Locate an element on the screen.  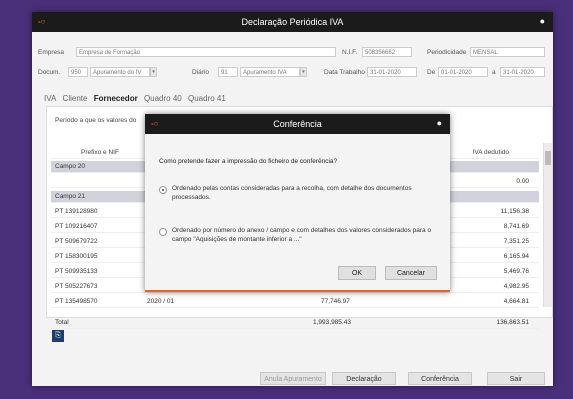
dialog-title: Conferência is located at coordinates (297, 124).